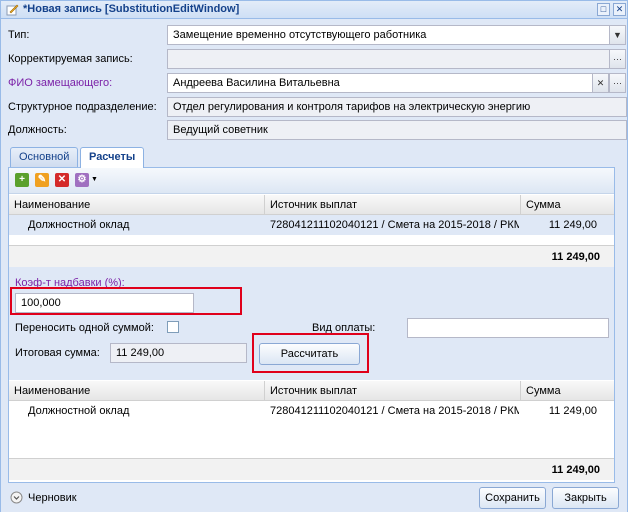 The height and width of the screenshot is (512, 628). What do you see at coordinates (22, 180) in the screenshot?
I see `add-icon: +` at bounding box center [22, 180].